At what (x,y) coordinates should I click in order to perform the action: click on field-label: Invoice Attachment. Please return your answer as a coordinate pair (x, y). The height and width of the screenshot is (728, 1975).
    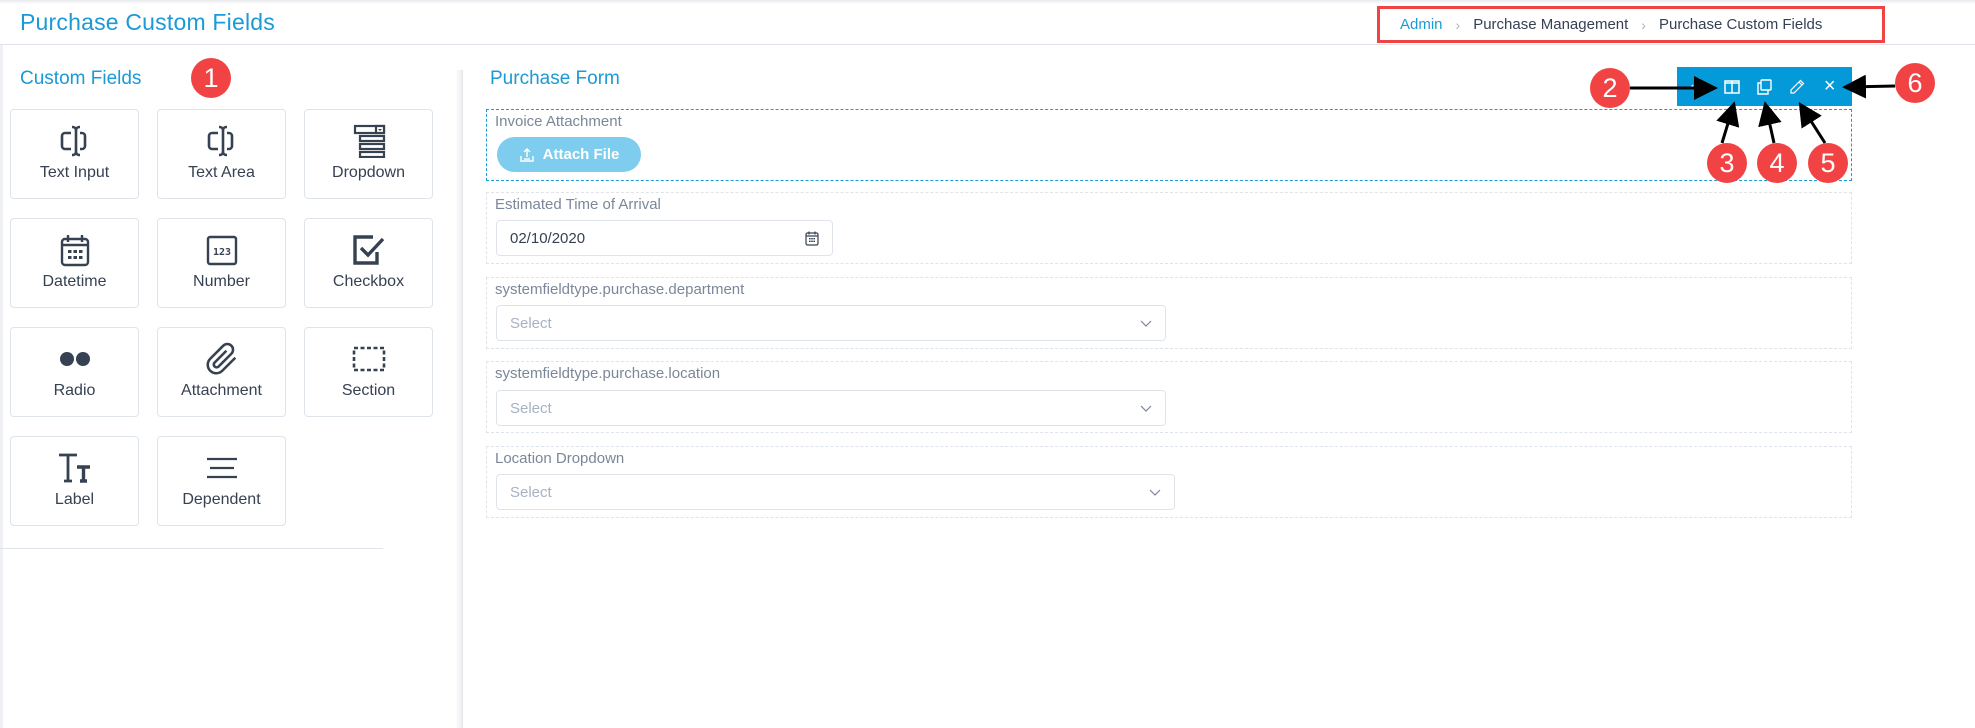
    Looking at the image, I should click on (558, 121).